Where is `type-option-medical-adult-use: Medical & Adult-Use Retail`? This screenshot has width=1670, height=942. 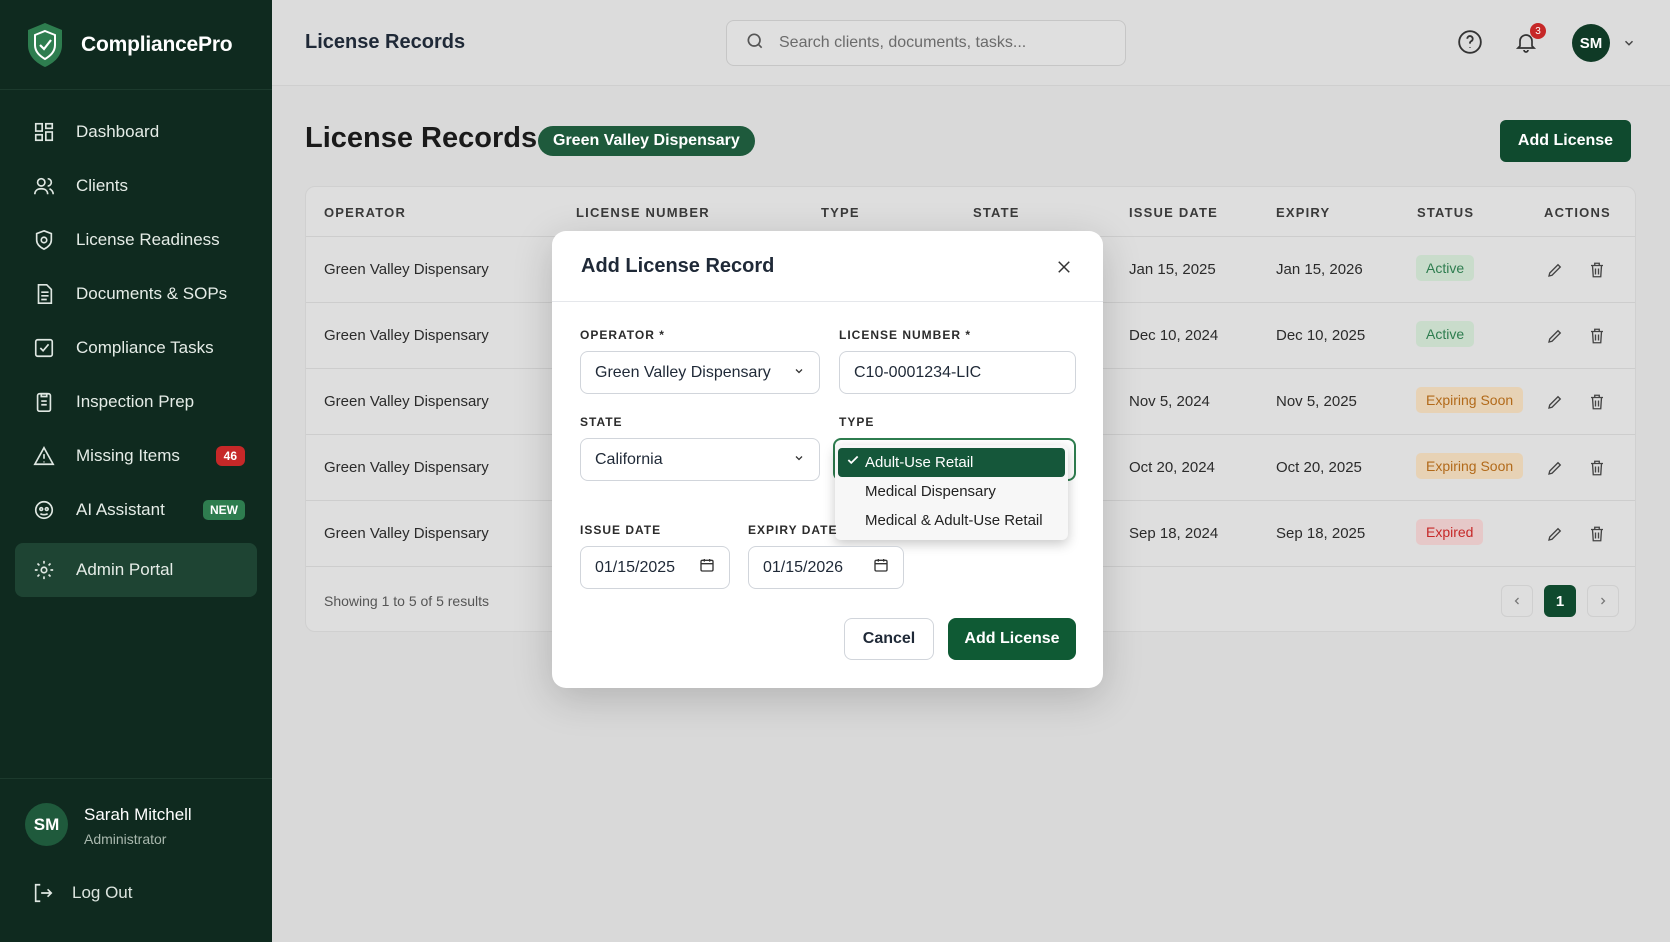 type-option-medical-adult-use: Medical & Adult-Use Retail is located at coordinates (951, 520).